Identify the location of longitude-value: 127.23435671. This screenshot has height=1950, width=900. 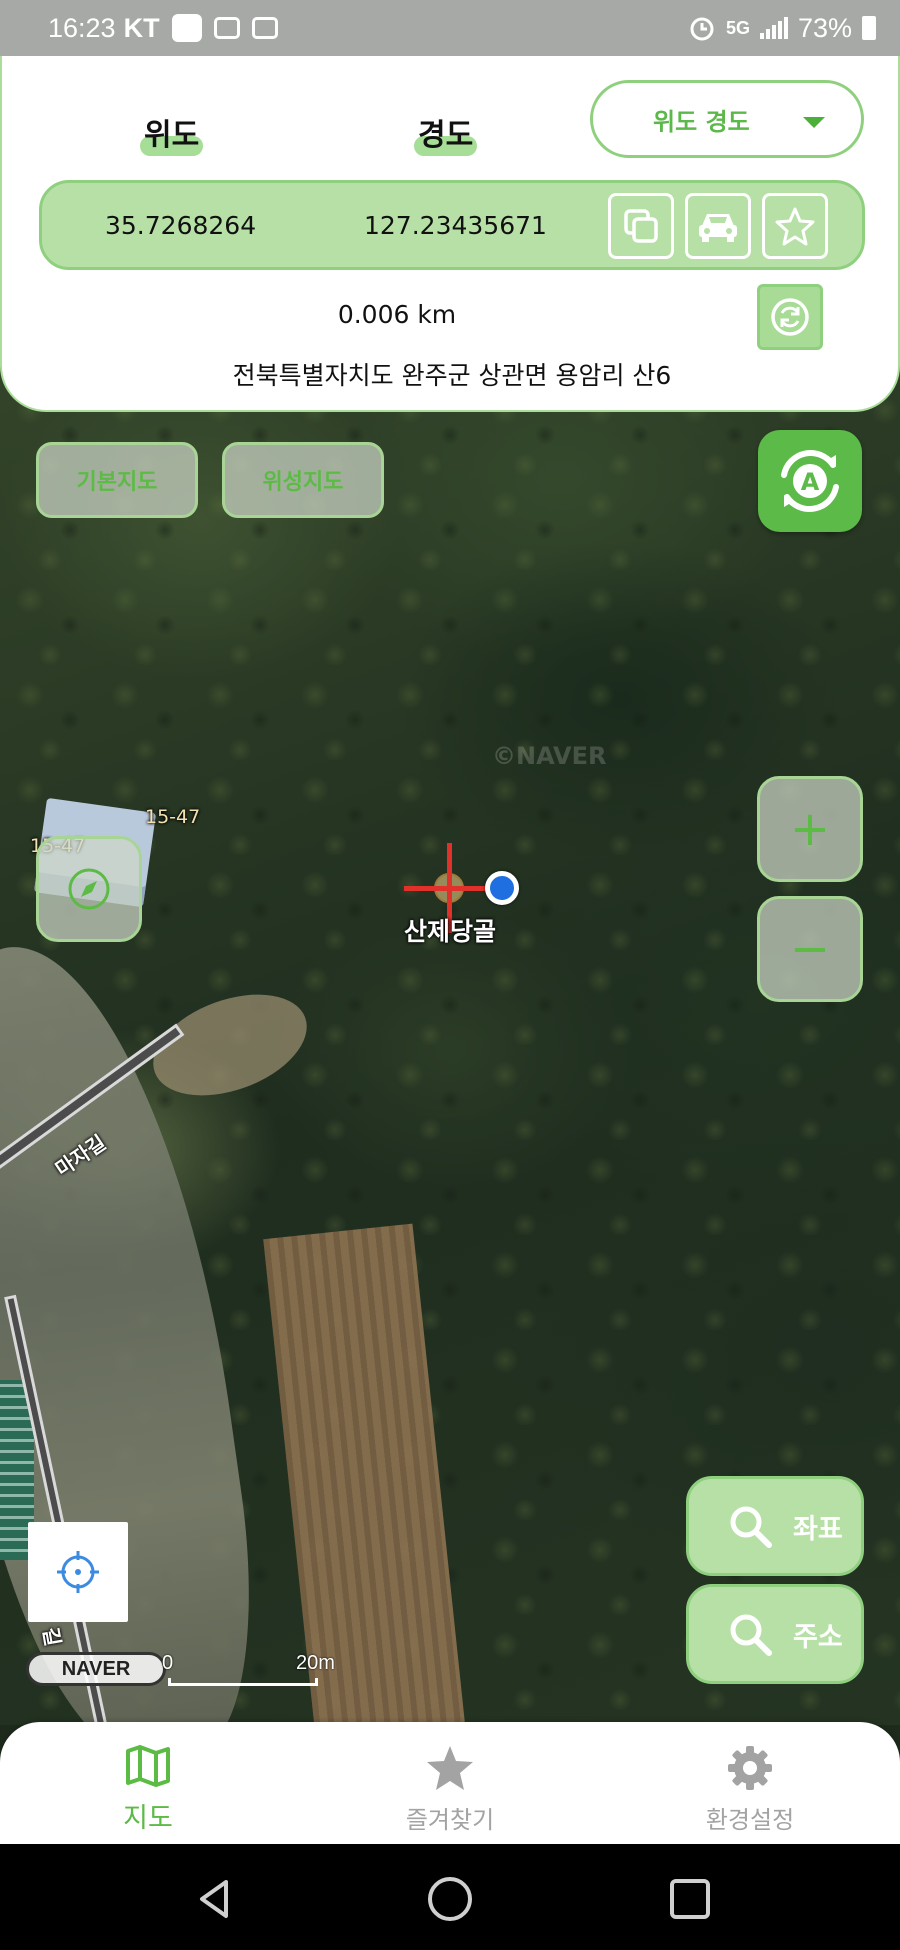
(455, 225).